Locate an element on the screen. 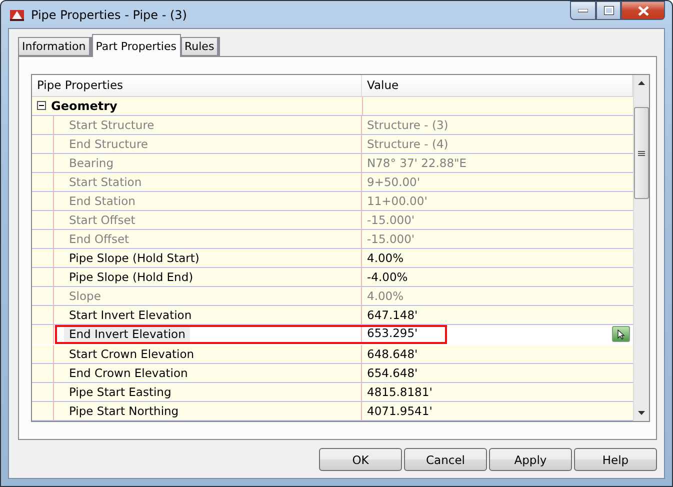 This screenshot has width=673, height=487. close-icon is located at coordinates (643, 11).